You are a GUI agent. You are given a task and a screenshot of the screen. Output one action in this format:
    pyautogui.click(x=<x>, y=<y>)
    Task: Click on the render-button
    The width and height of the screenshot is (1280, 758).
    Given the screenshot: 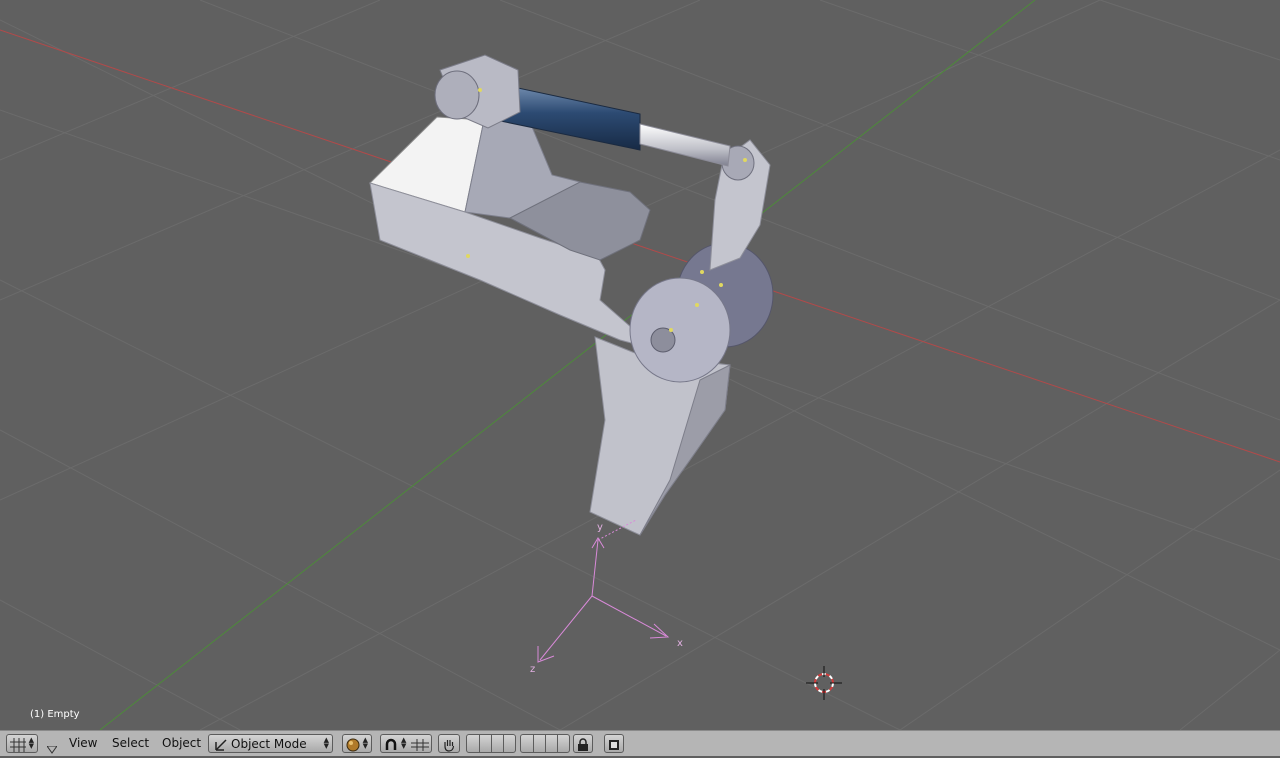 What is the action you would take?
    pyautogui.click(x=614, y=743)
    